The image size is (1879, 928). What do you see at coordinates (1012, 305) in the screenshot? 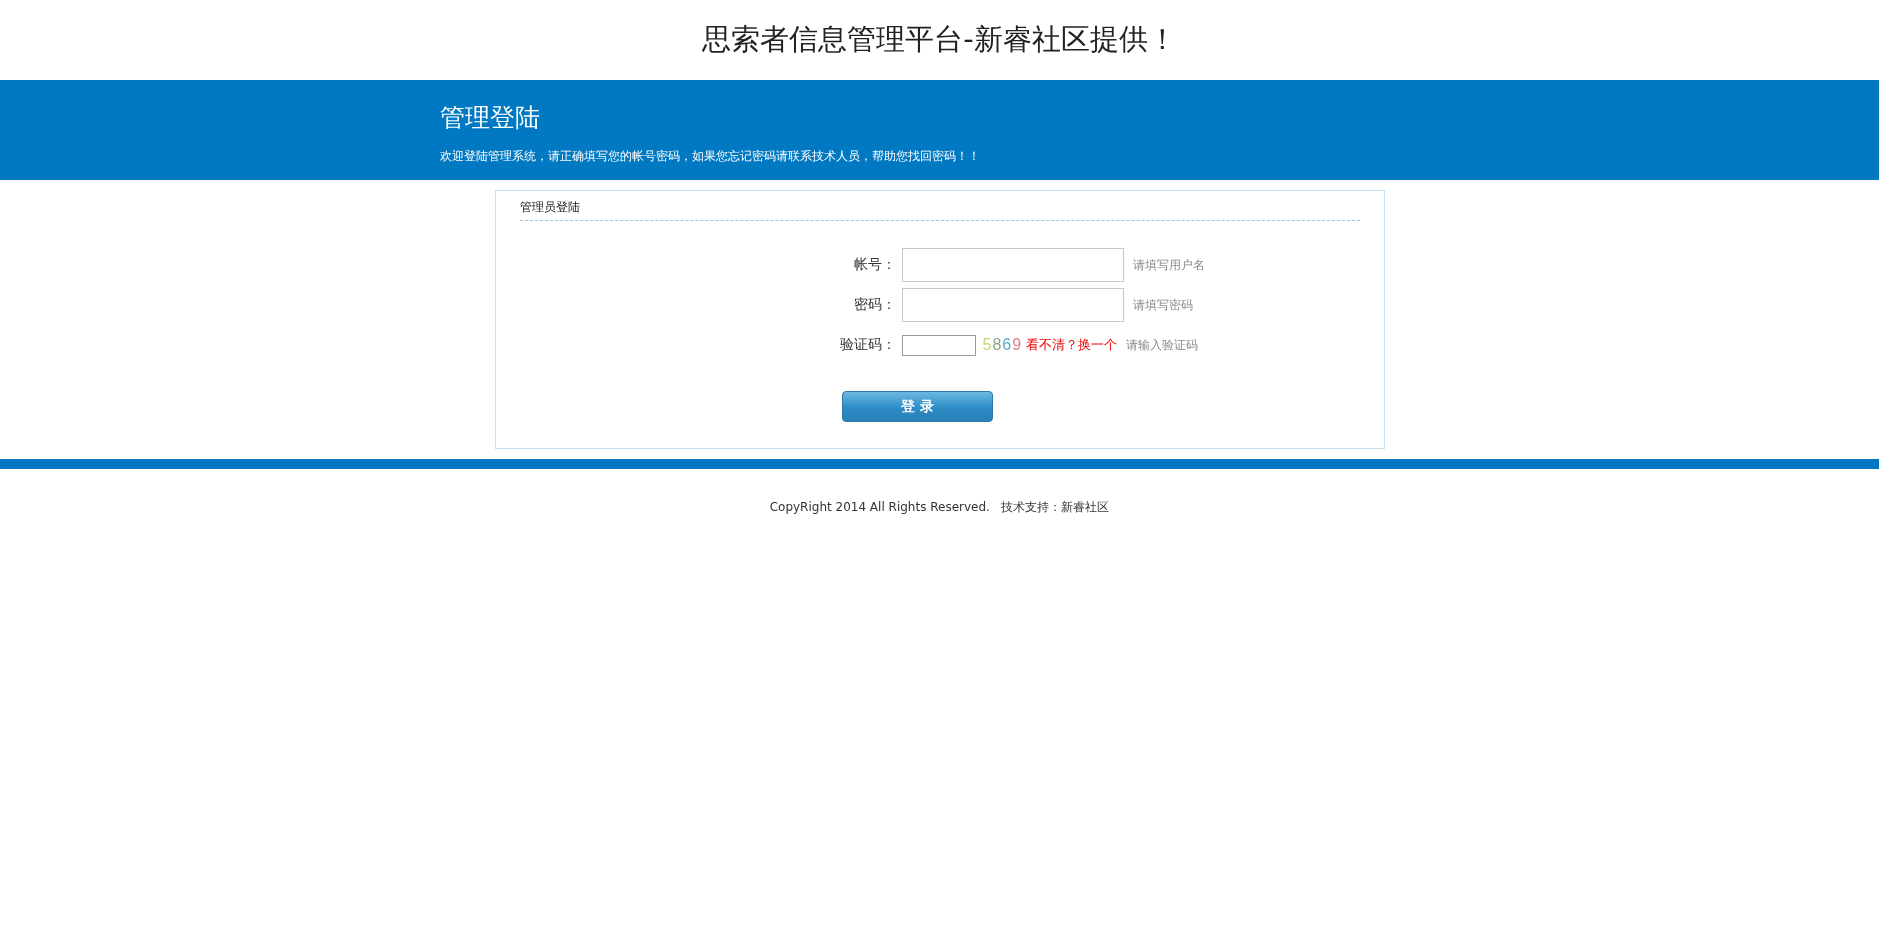
I see `password-field` at bounding box center [1012, 305].